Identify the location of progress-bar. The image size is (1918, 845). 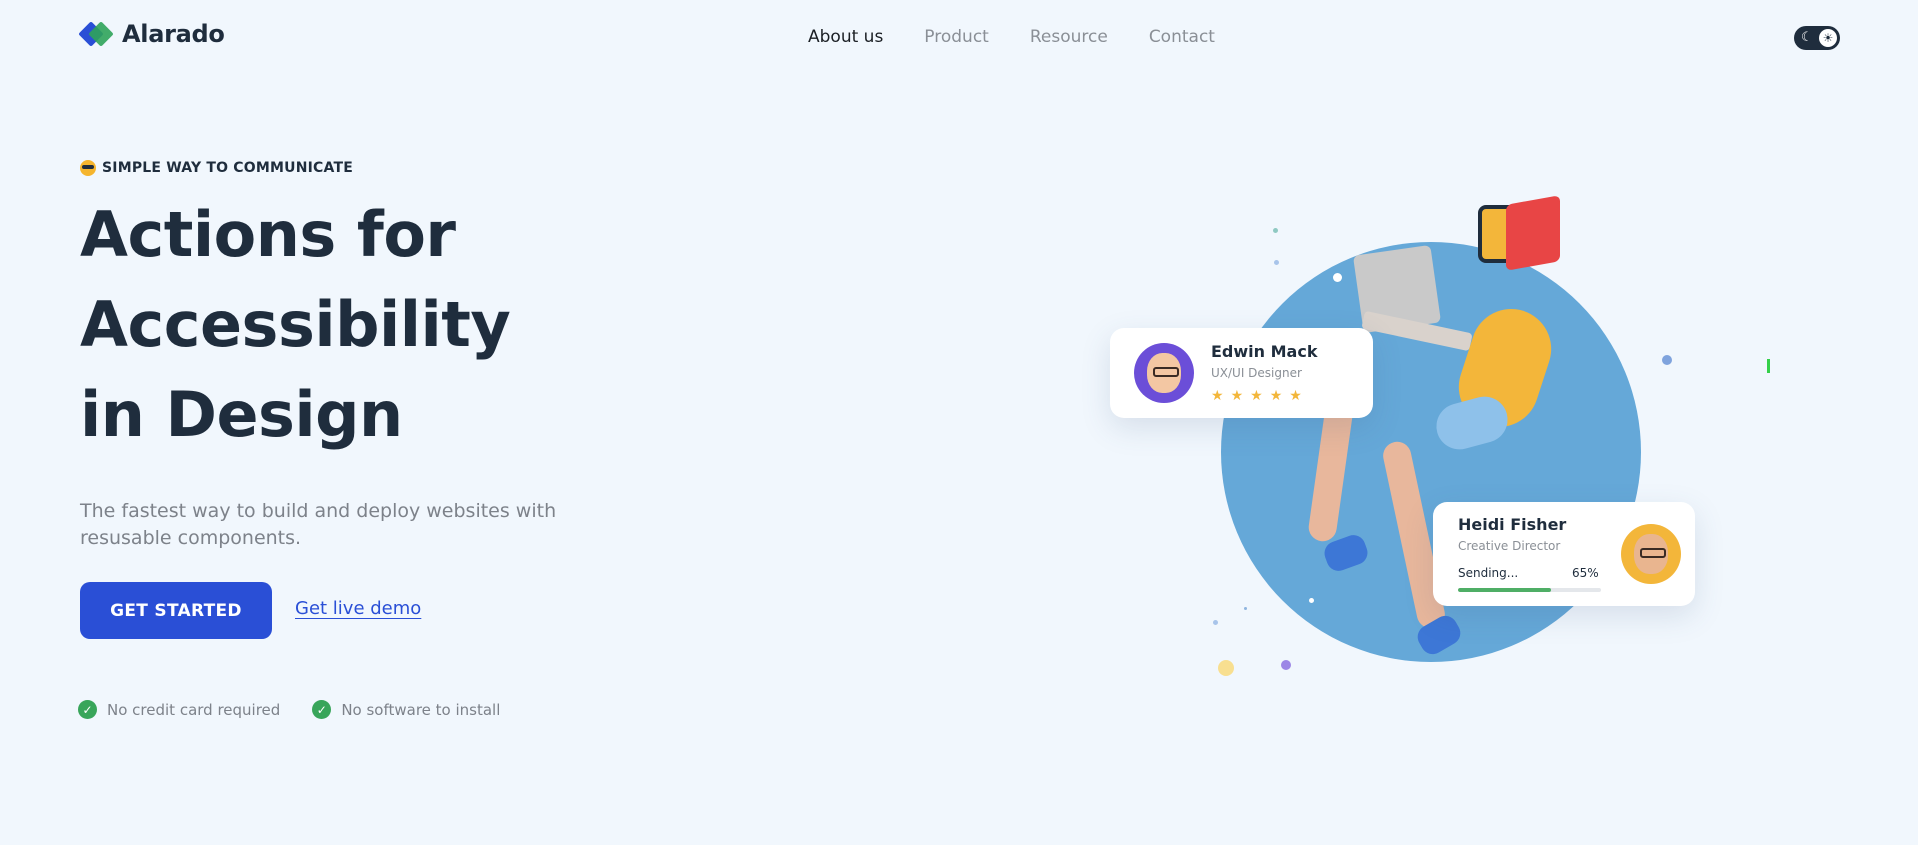
(1529, 590).